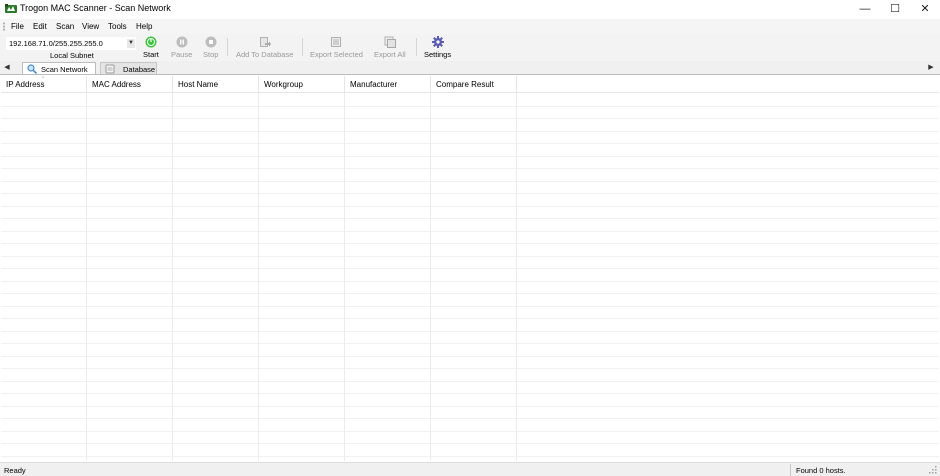  I want to click on add-to-database-button: Add To Database, so click(264, 48).